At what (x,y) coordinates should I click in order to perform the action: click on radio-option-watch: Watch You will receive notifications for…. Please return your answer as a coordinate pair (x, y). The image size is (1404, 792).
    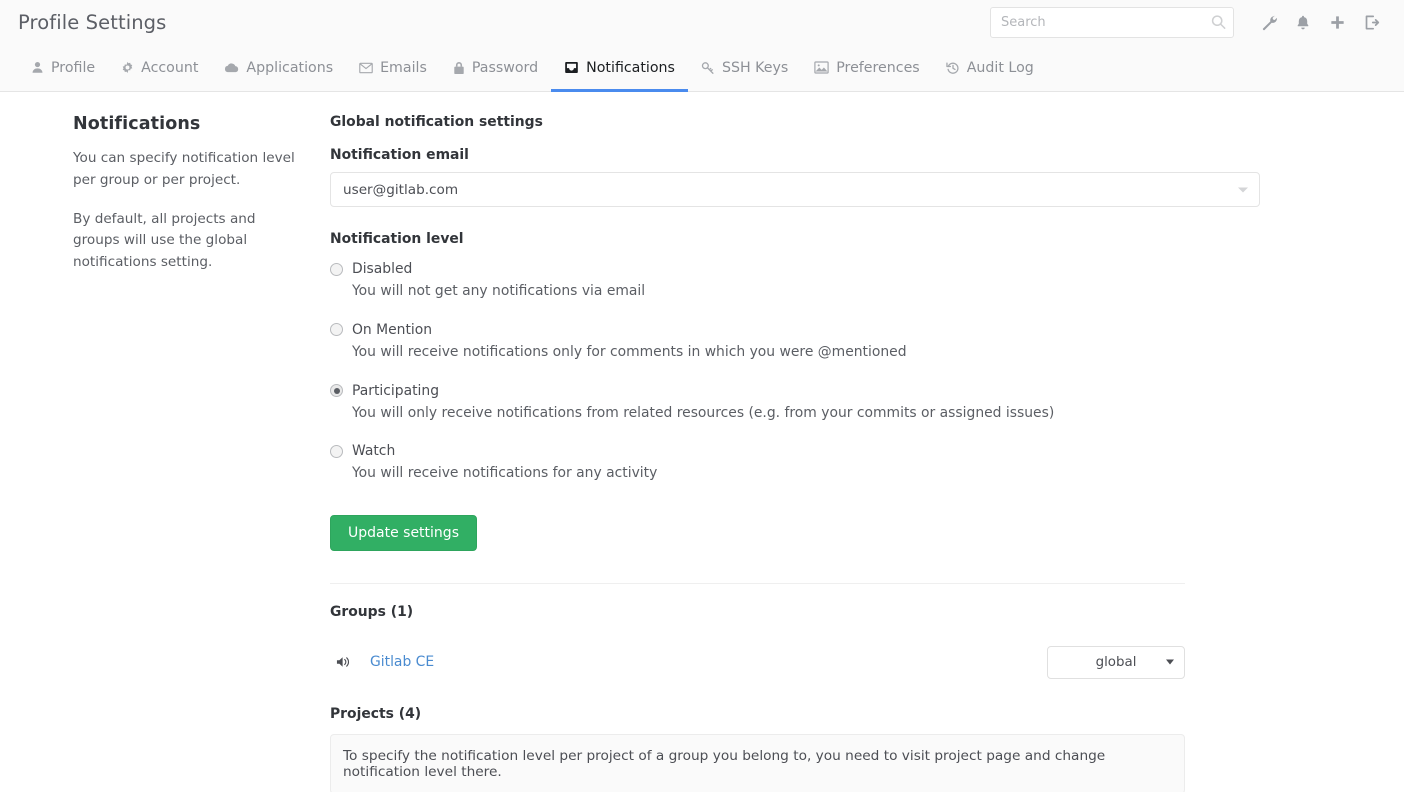
    Looking at the image, I should click on (757, 463).